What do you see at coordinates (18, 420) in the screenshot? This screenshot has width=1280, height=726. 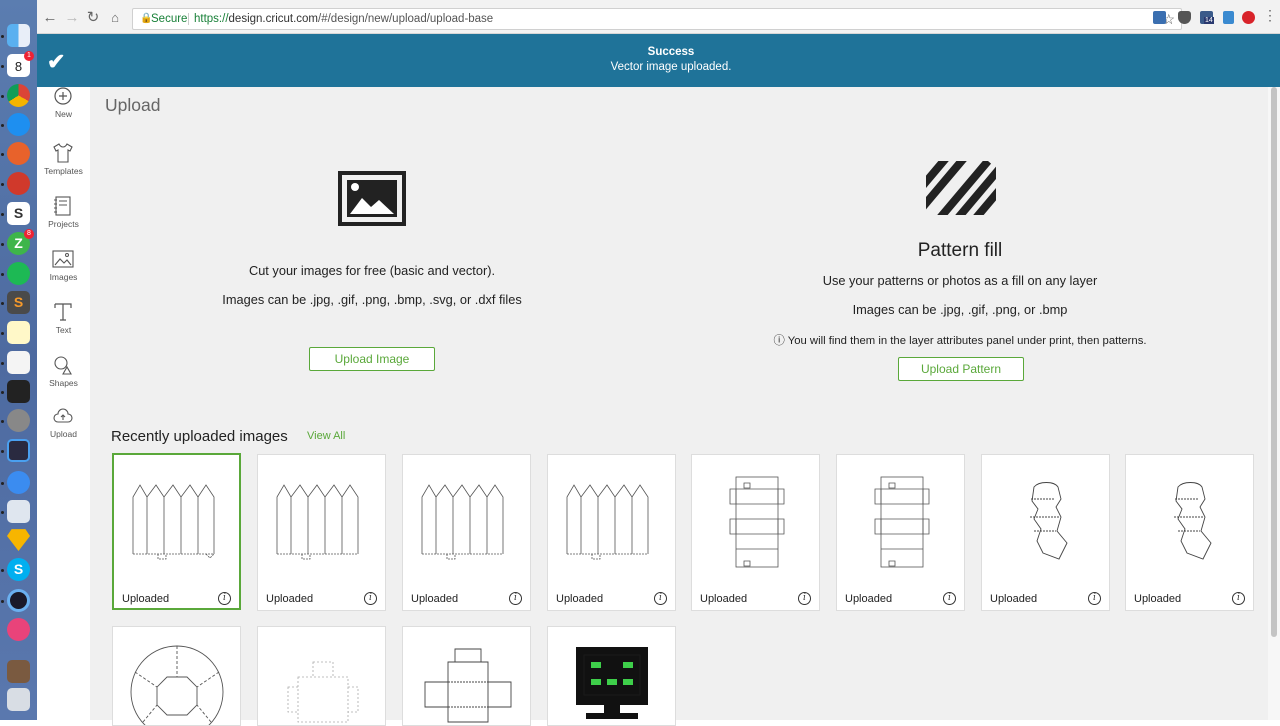 I see `system-prefs-icon` at bounding box center [18, 420].